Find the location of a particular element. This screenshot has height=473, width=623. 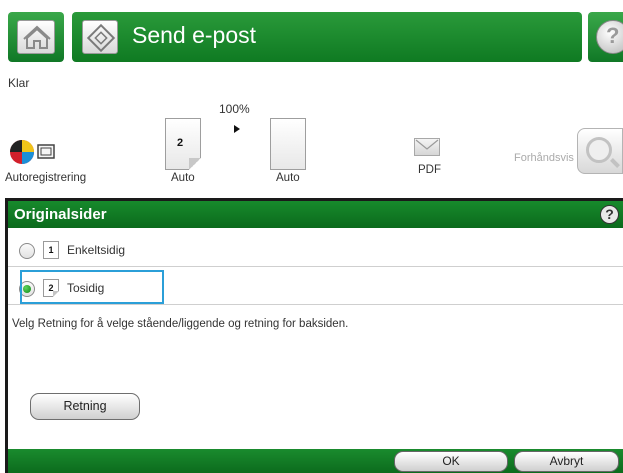

dialog-title: Originalsider is located at coordinates (60, 214).